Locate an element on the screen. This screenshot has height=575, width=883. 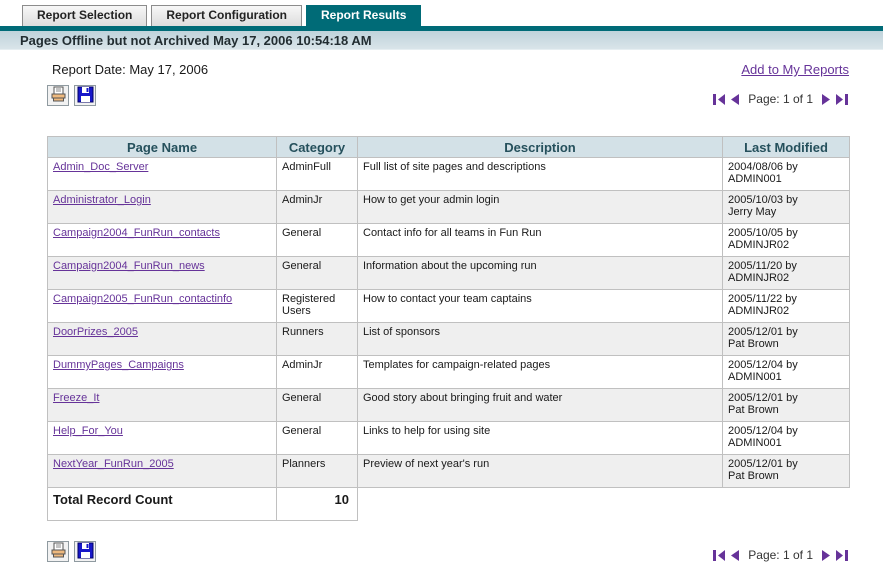
page-name-link: Campaign2005_FunRun_contactinfo is located at coordinates (142, 299).